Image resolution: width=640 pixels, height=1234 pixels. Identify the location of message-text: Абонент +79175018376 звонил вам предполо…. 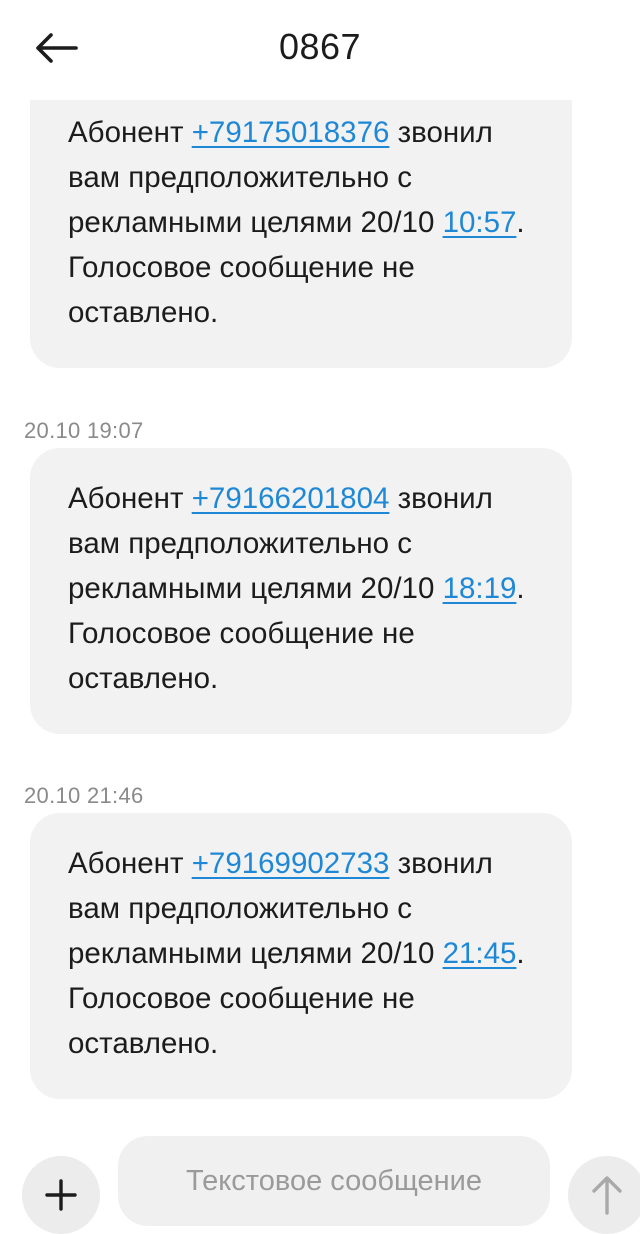
(305, 222).